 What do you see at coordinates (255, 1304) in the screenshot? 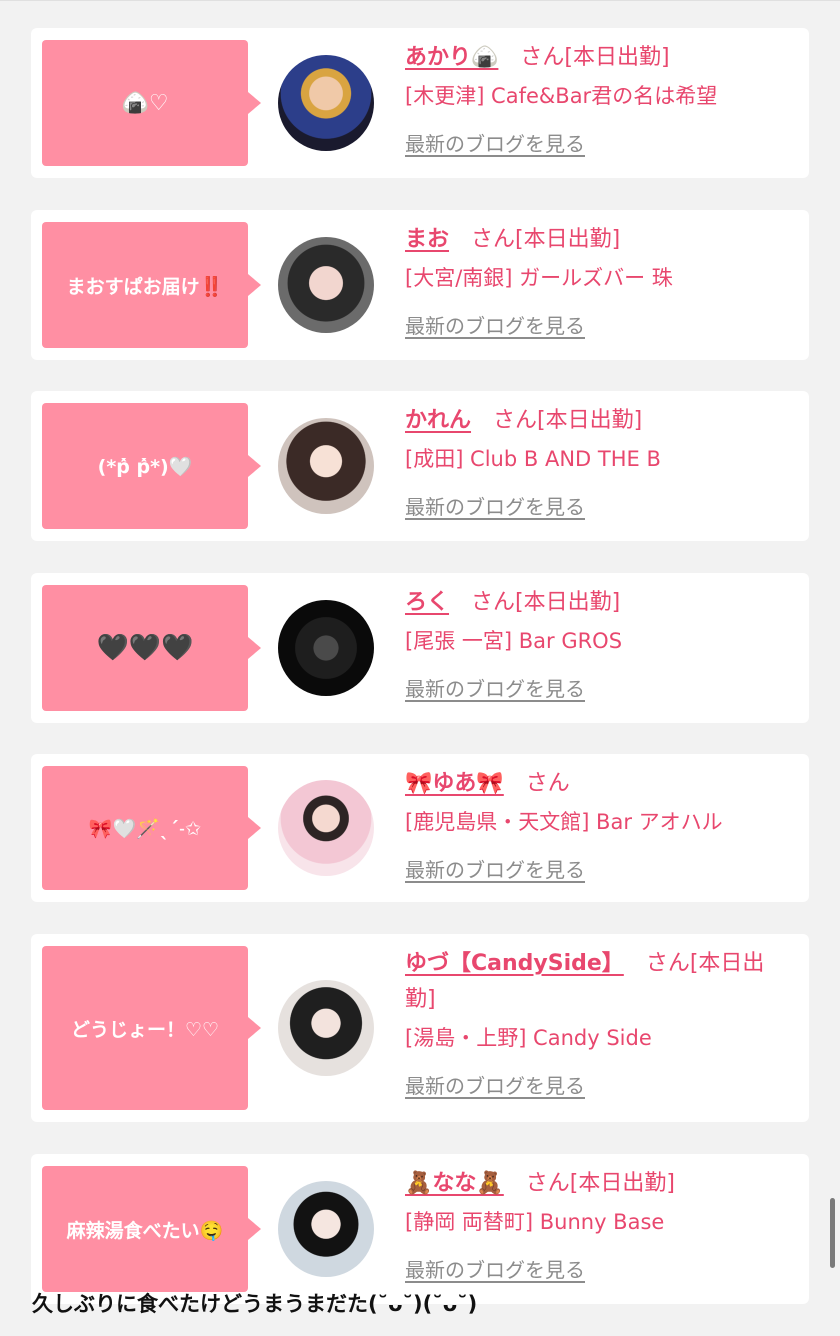
I see `caption-text: 久しぶりに食べたけどうまうまだた(˘ᴗ˘)(˘ᴗ˘)` at bounding box center [255, 1304].